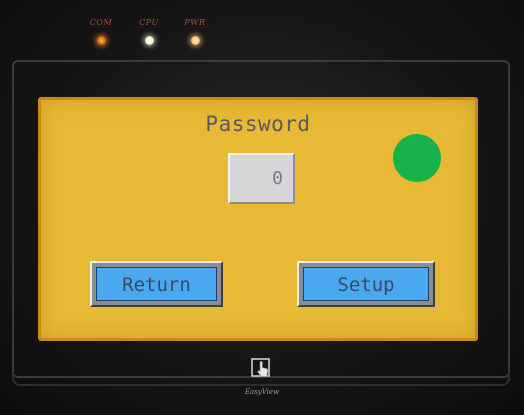  I want to click on pwr-indicator: PWR, so click(195, 33).